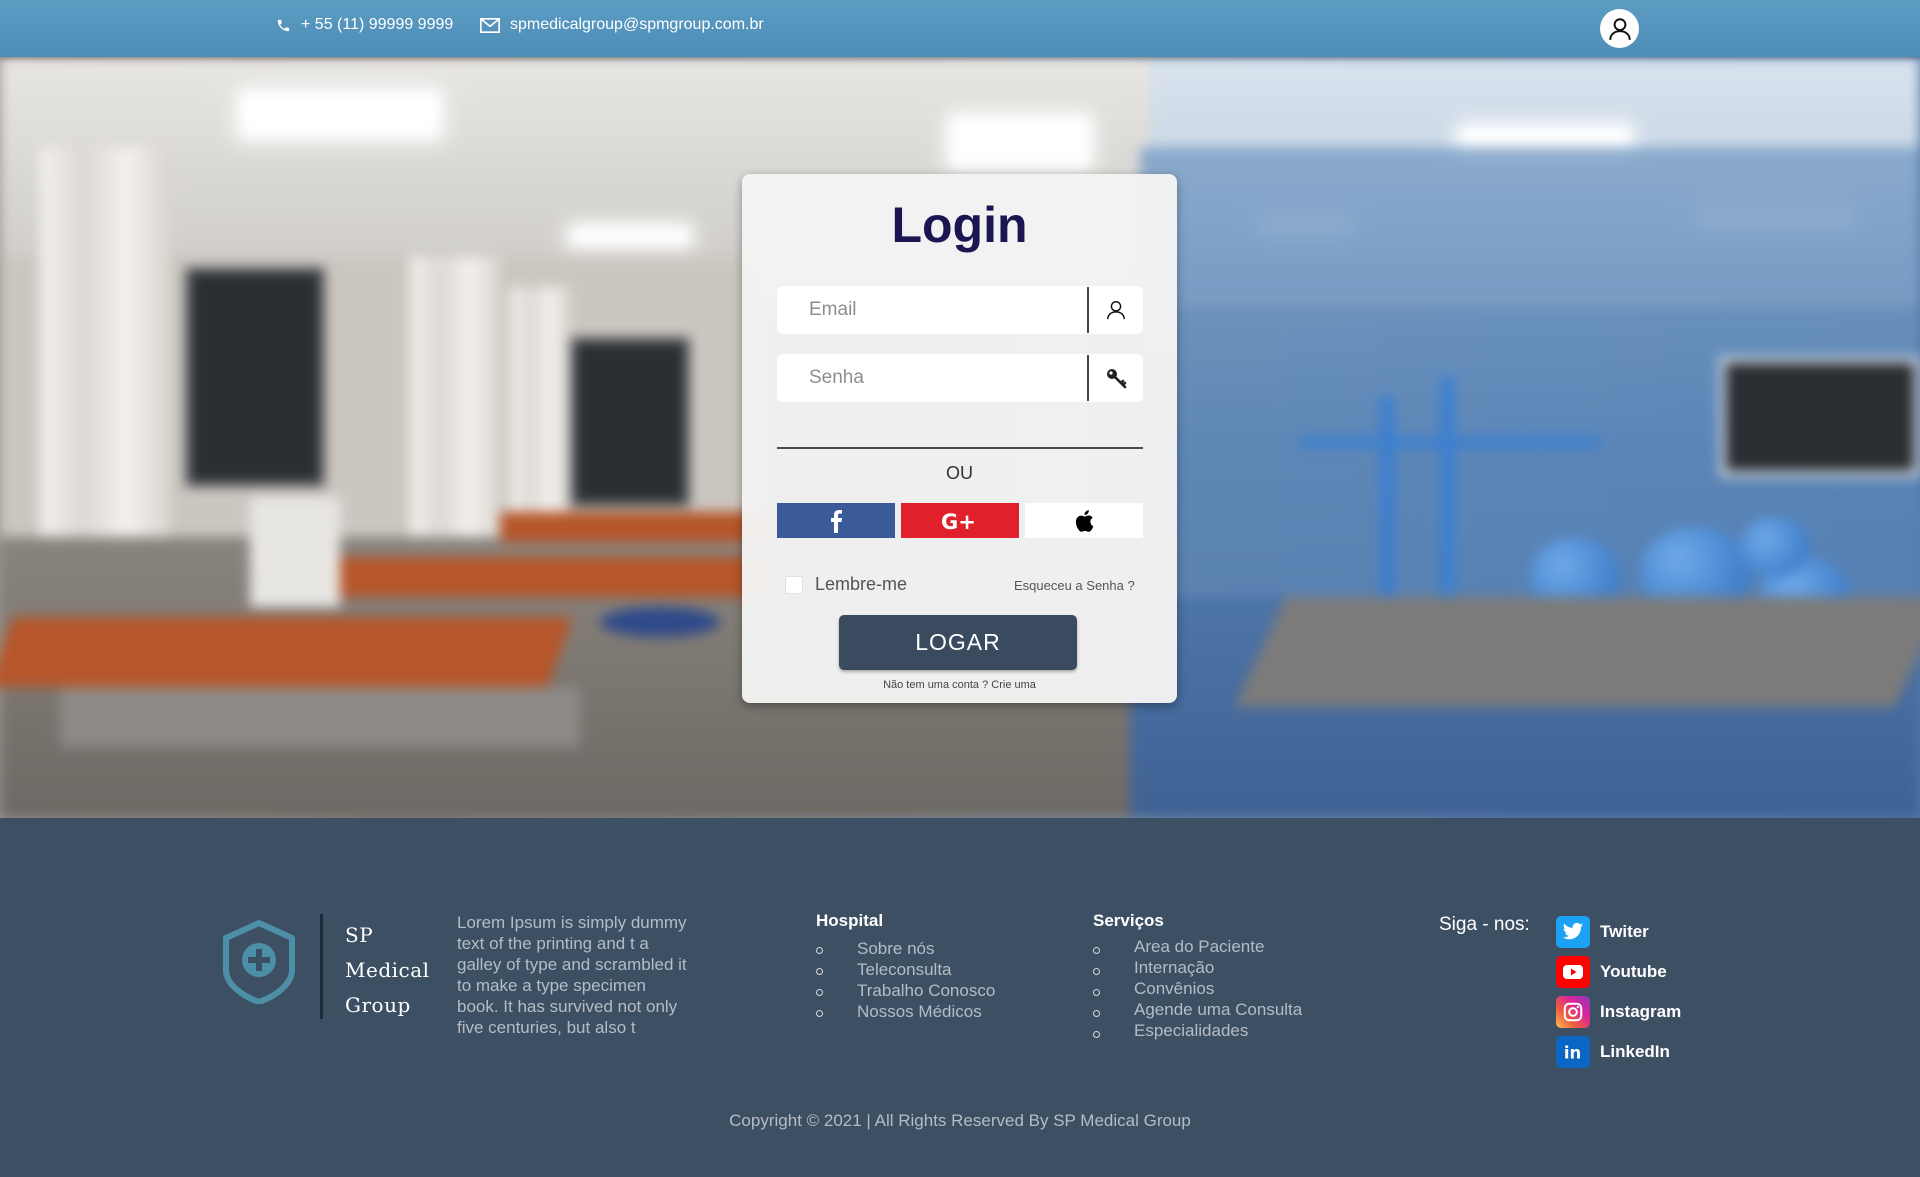 Image resolution: width=1920 pixels, height=1177 pixels. I want to click on hospital-title: Hospital, so click(850, 920).